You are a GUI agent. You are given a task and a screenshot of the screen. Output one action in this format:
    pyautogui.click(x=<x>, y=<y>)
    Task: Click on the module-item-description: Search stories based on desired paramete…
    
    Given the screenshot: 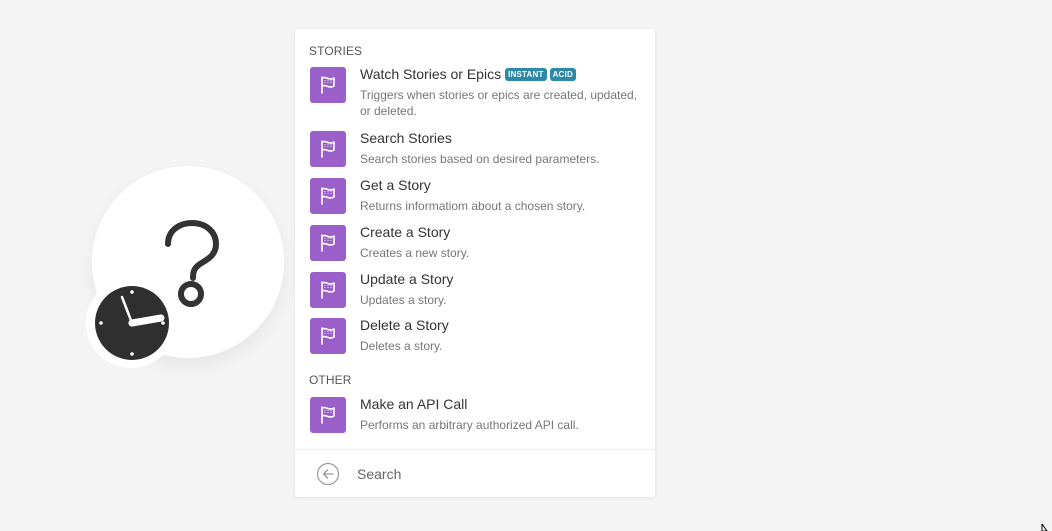 What is the action you would take?
    pyautogui.click(x=480, y=159)
    